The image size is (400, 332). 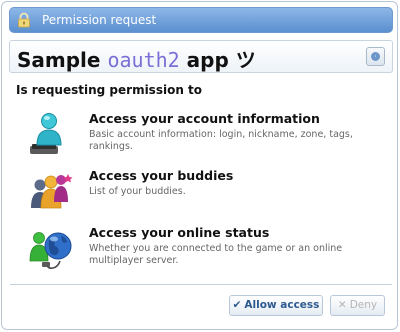 I want to click on allow-access-button: ✔ Allow access, so click(x=276, y=305).